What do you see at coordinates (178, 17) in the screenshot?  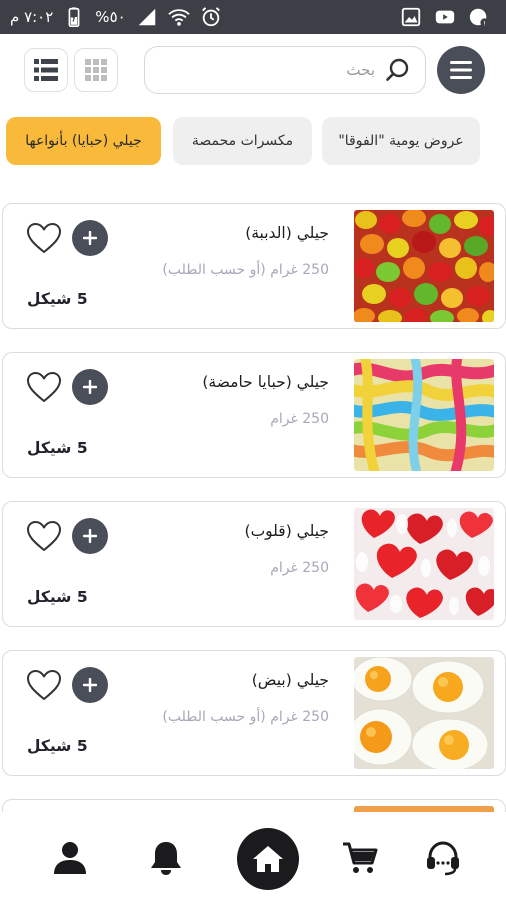 I see `wifi-icon` at bounding box center [178, 17].